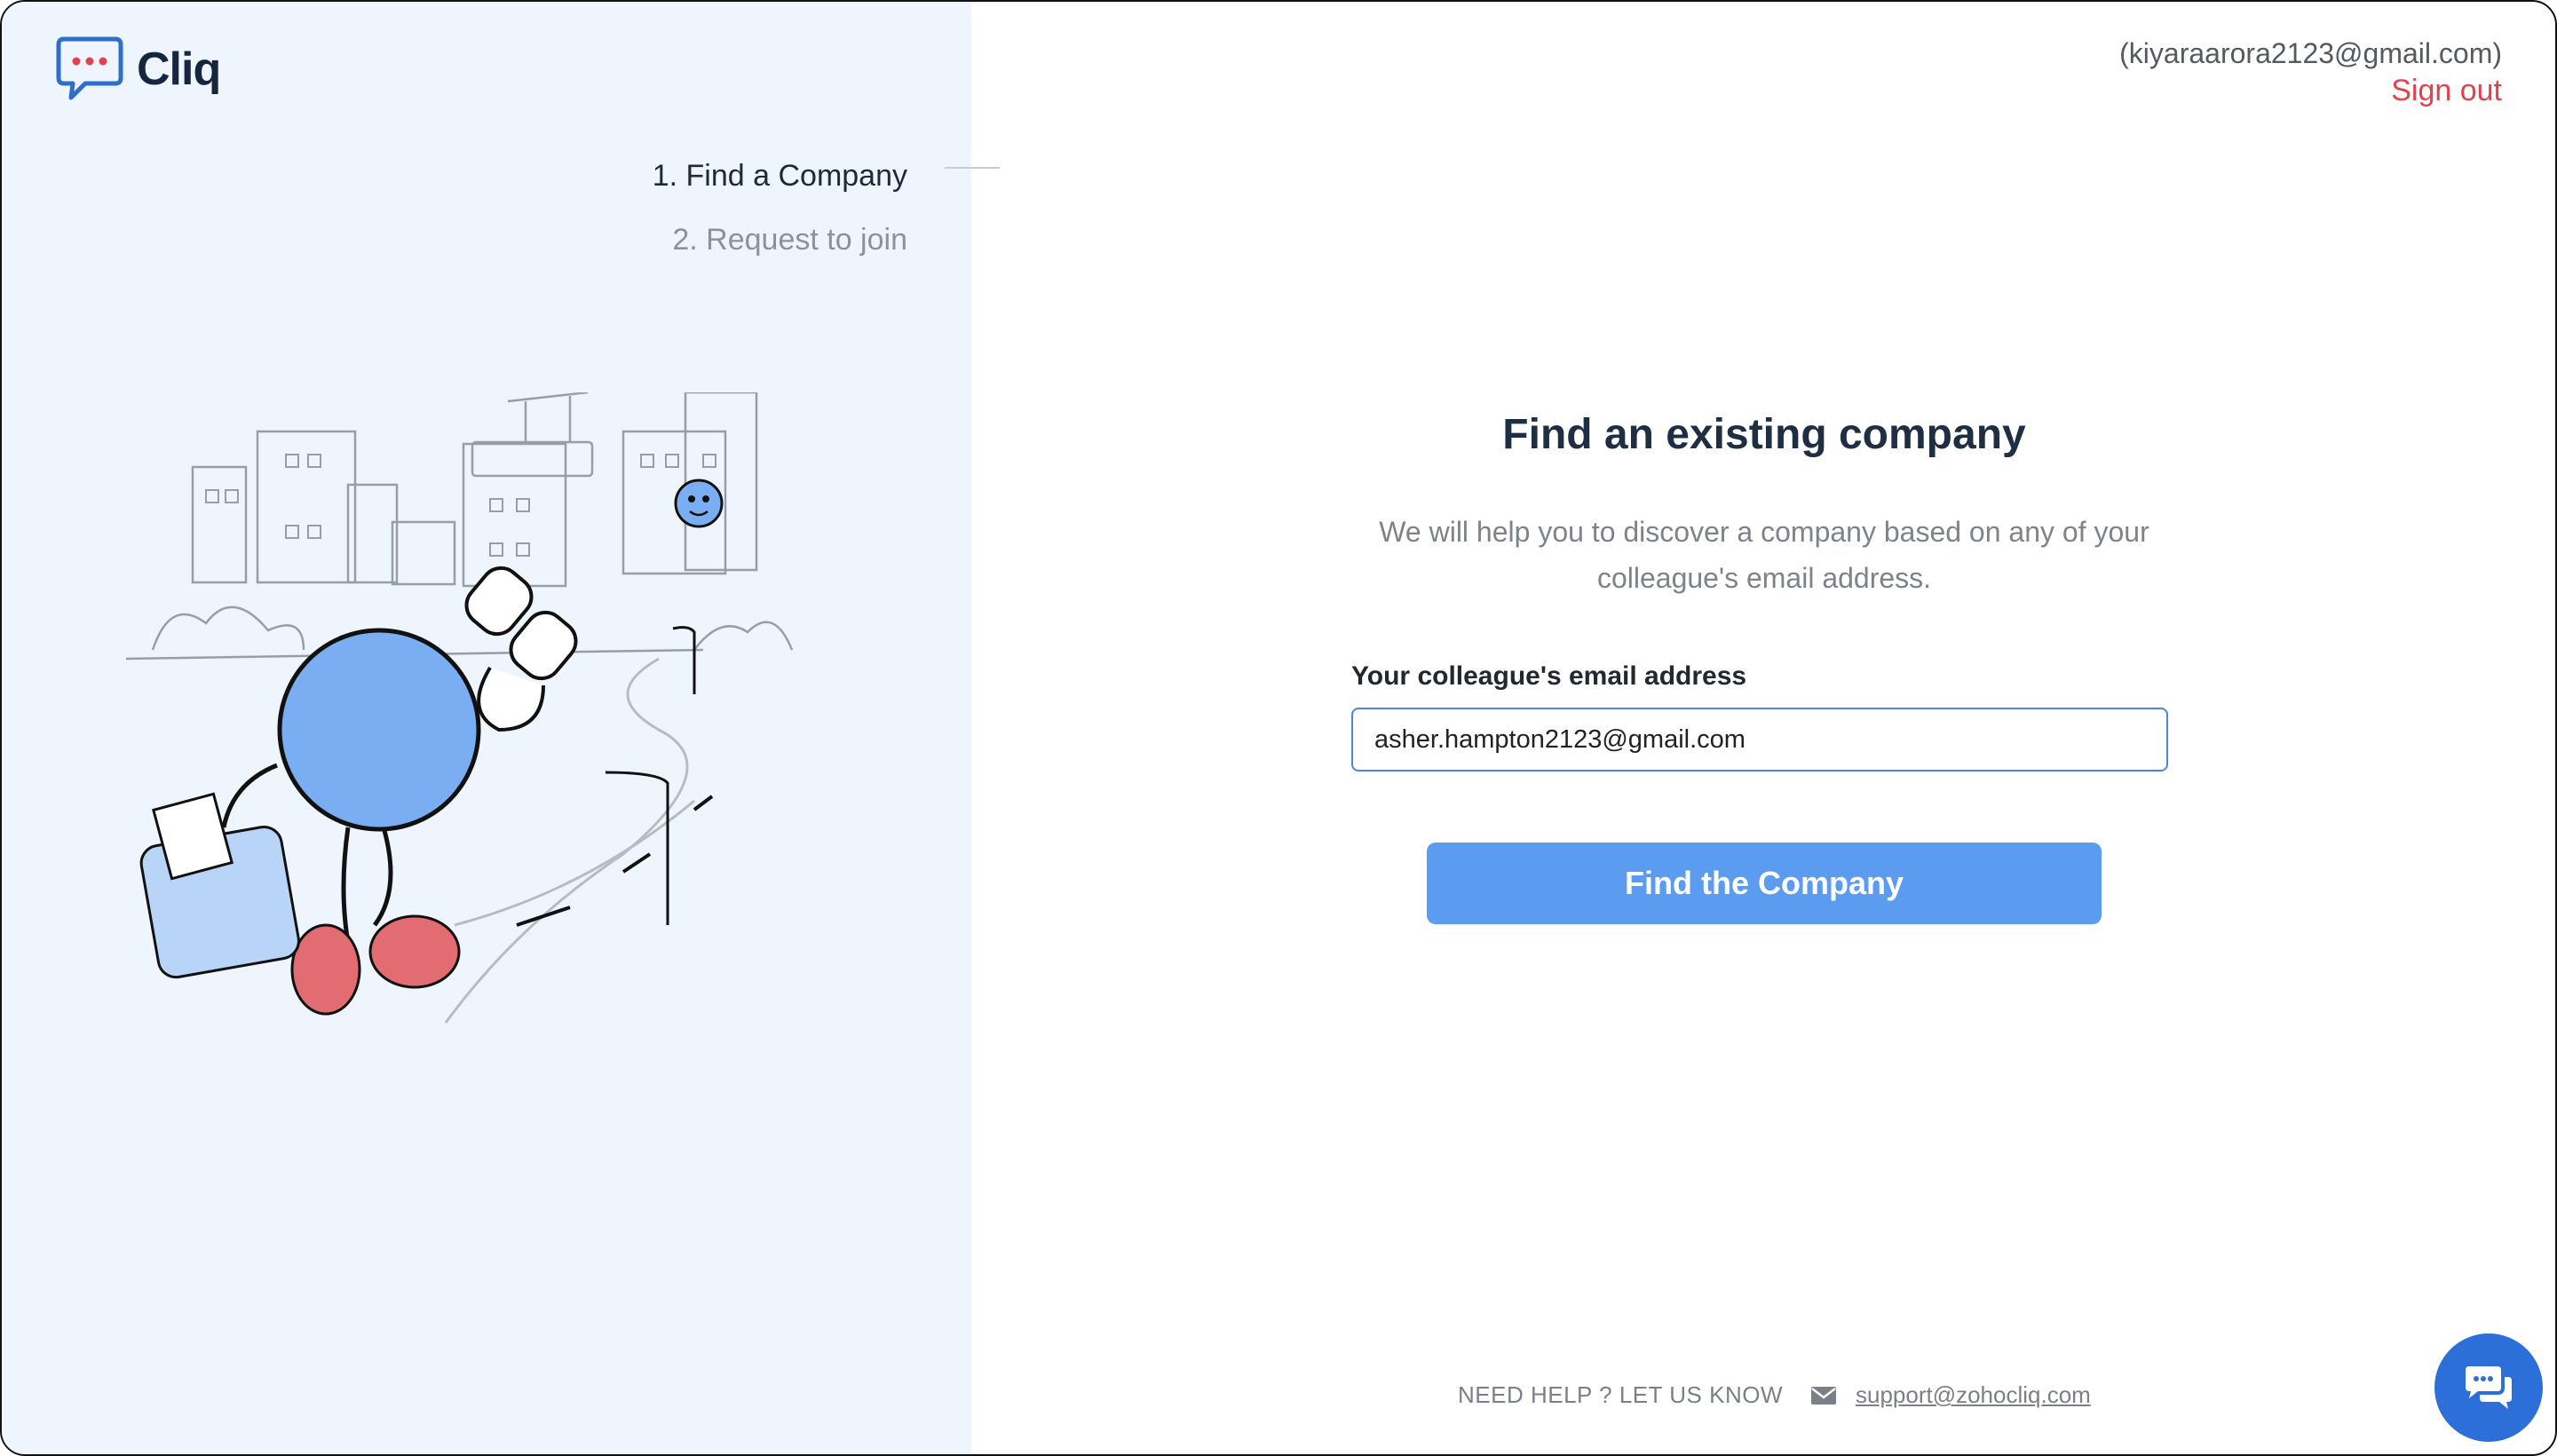  What do you see at coordinates (1973, 1395) in the screenshot?
I see `support-email-link: support@zohocliq.com` at bounding box center [1973, 1395].